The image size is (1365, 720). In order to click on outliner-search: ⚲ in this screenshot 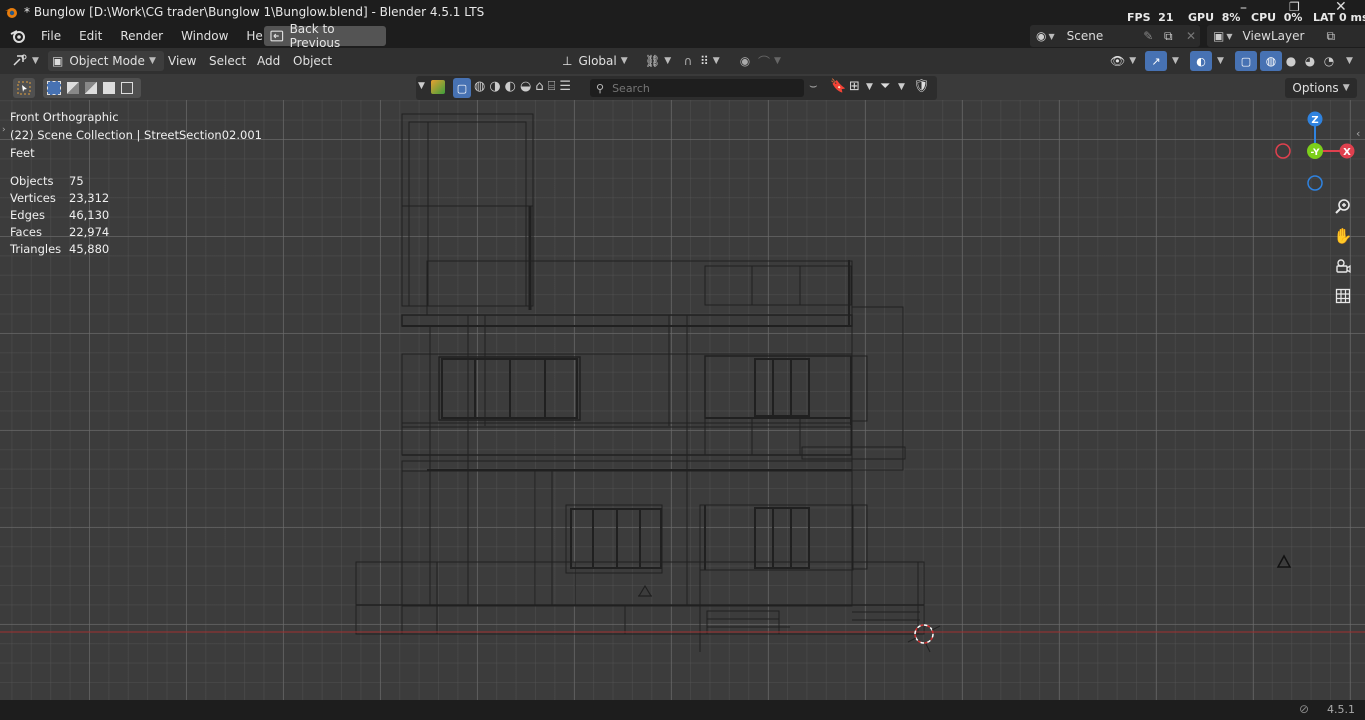, I will do `click(697, 88)`.